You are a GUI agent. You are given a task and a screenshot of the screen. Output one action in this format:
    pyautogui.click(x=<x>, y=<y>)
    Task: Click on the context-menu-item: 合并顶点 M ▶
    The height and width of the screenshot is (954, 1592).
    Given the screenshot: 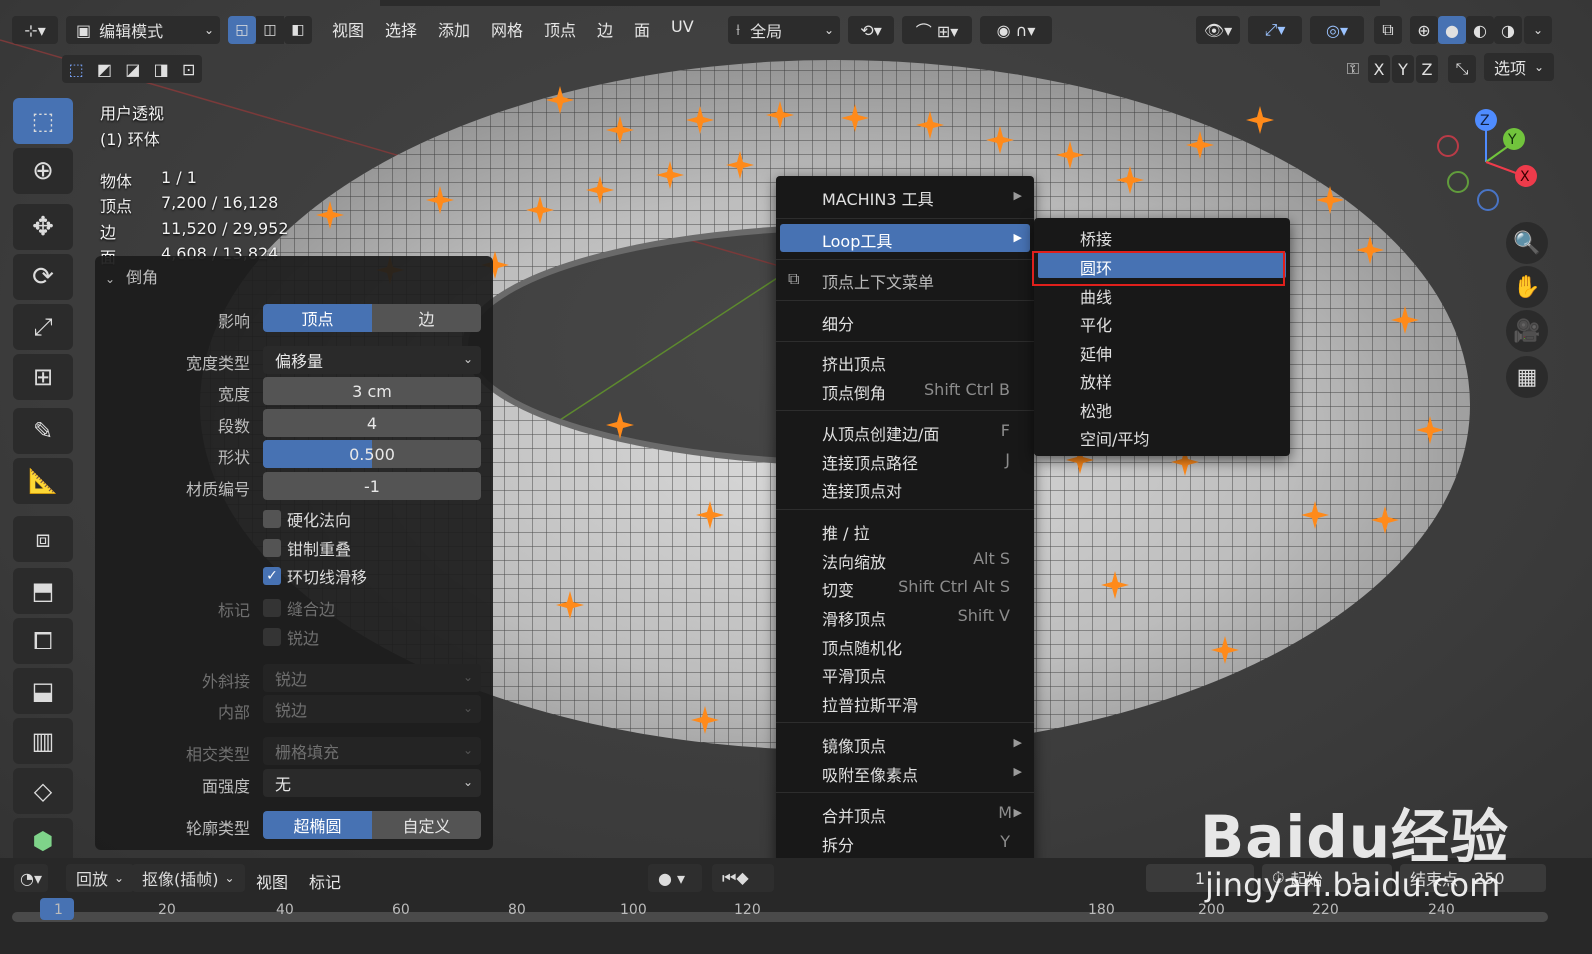 What is the action you would take?
    pyautogui.click(x=905, y=813)
    